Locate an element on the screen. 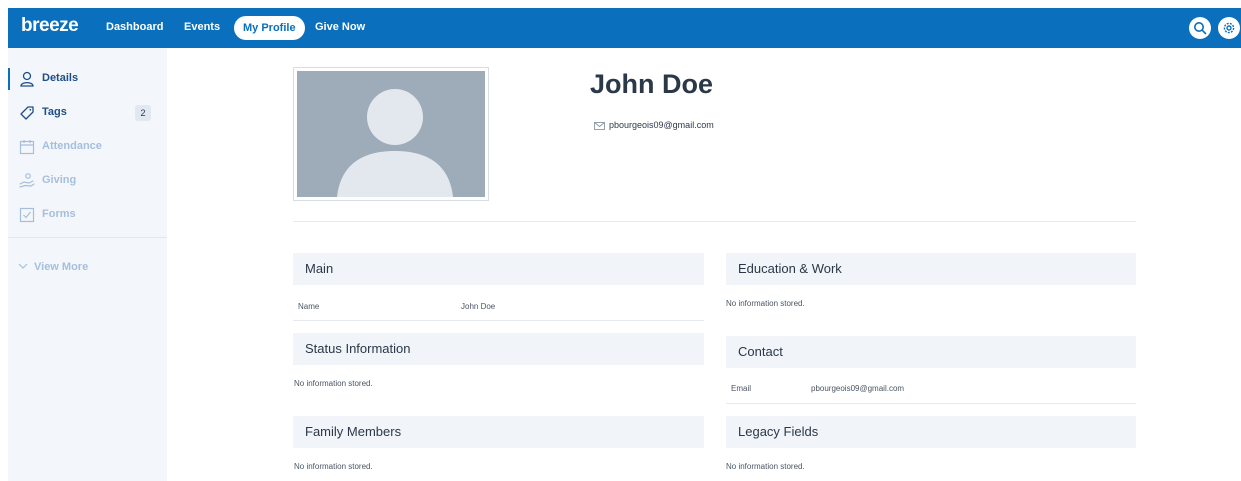  person-icon is located at coordinates (27, 79).